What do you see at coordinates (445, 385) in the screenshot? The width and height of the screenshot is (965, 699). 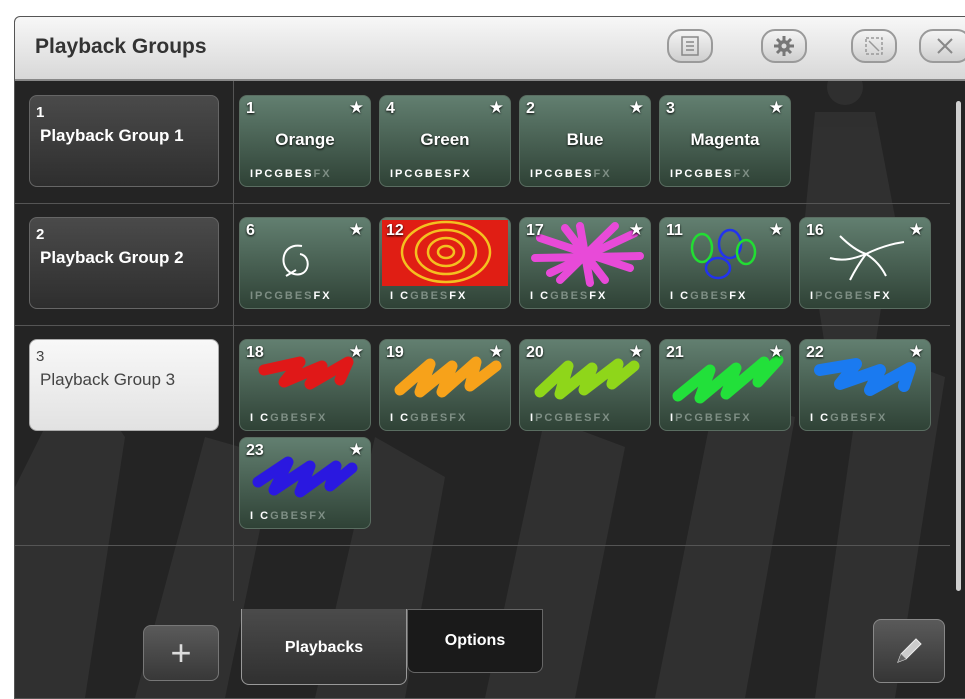 I see `playback-tile-19: 19 ★ I CGBESFX` at bounding box center [445, 385].